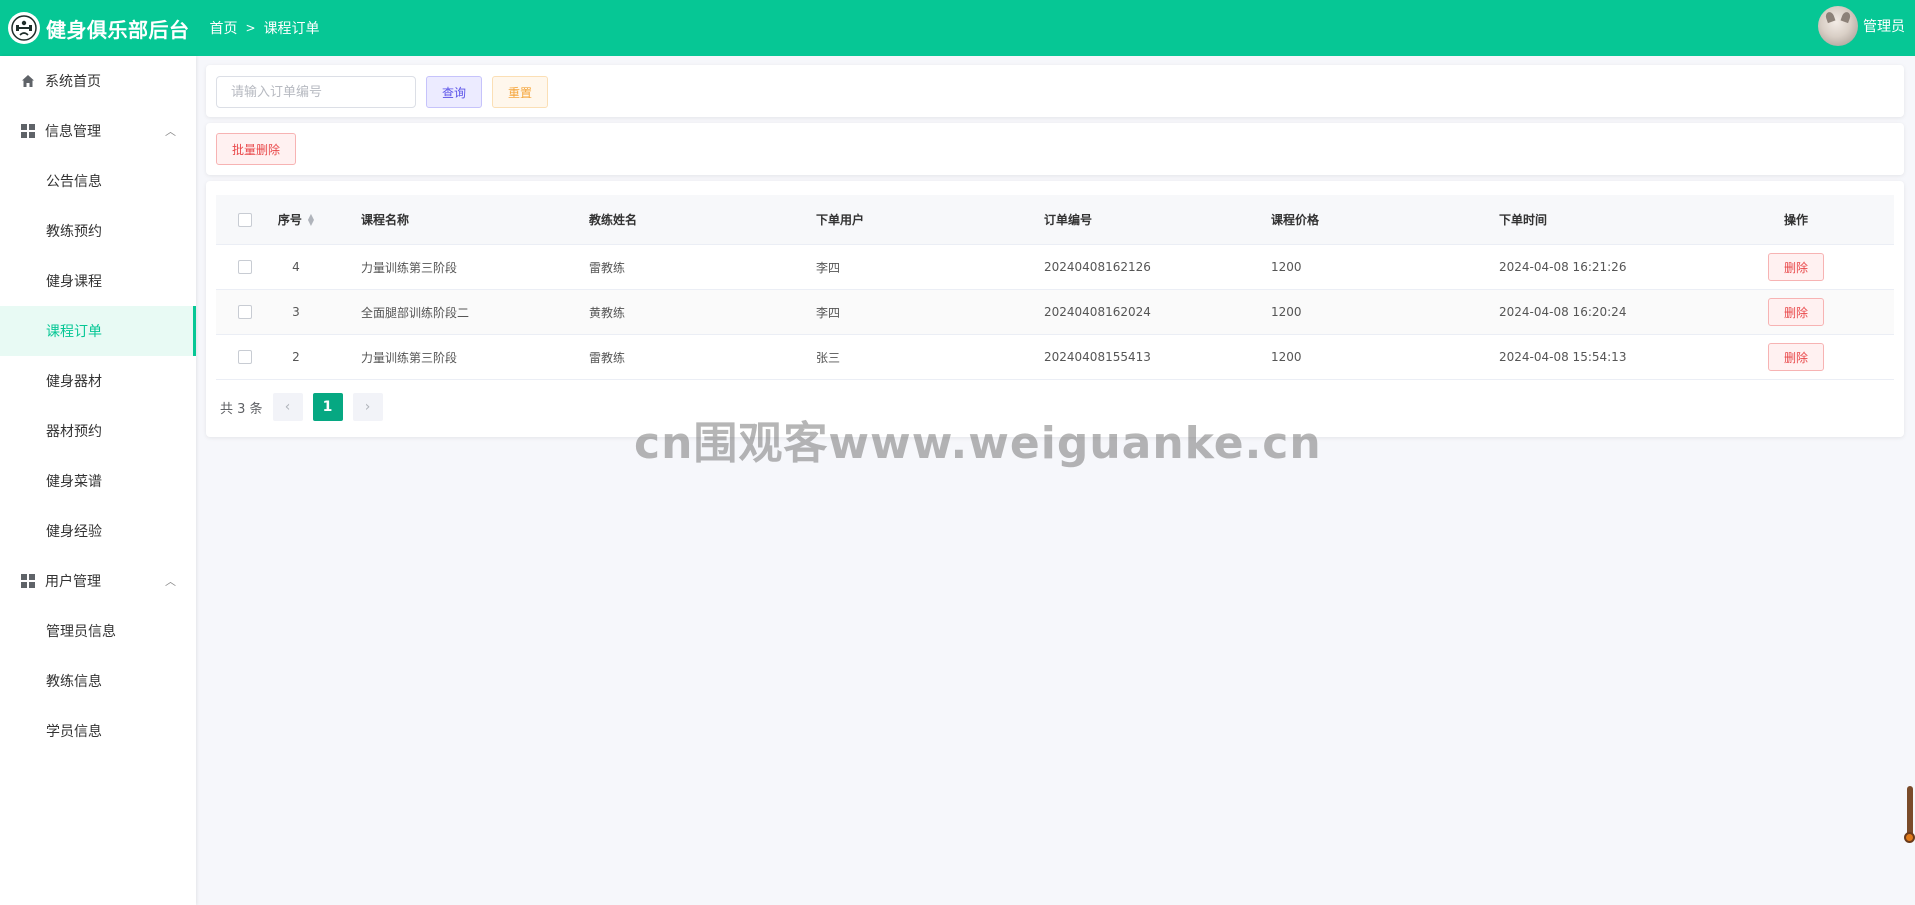 The width and height of the screenshot is (1915, 905). What do you see at coordinates (74, 532) in the screenshot?
I see `sidebar-item-label: 健身经验` at bounding box center [74, 532].